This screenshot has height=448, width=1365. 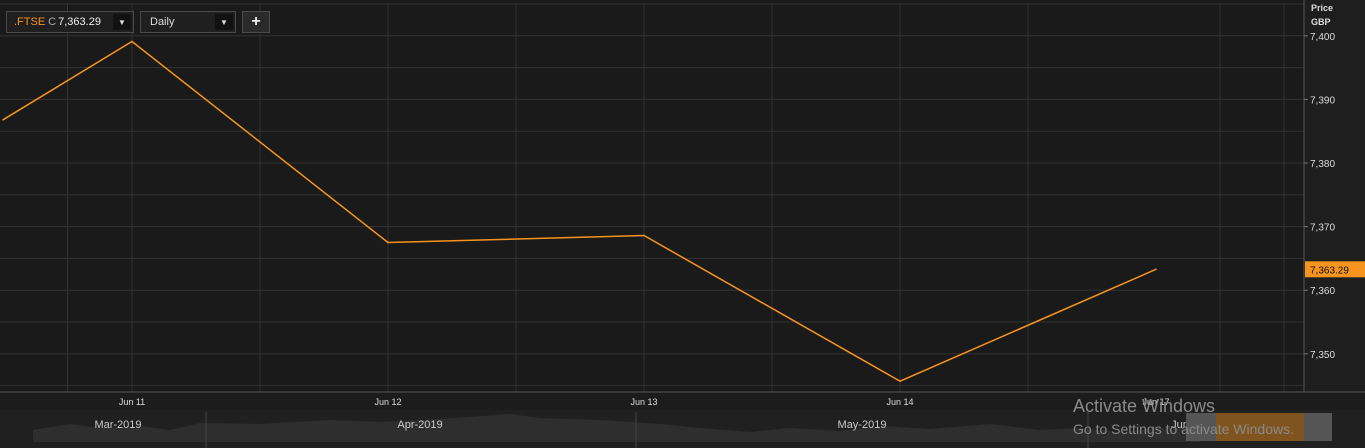 I want to click on plus-icon: +, so click(x=256, y=21).